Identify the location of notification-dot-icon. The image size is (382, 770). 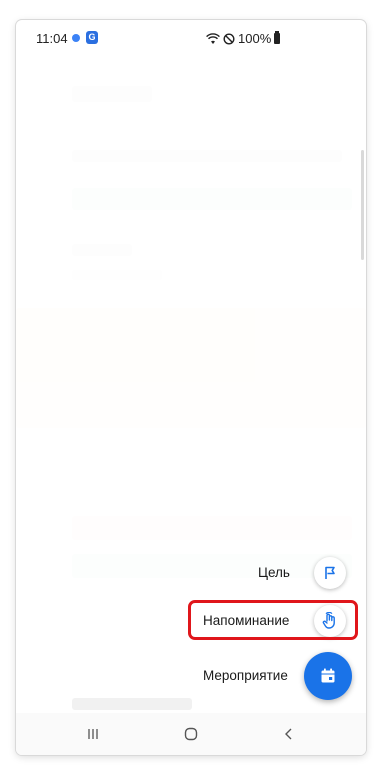
(76, 38).